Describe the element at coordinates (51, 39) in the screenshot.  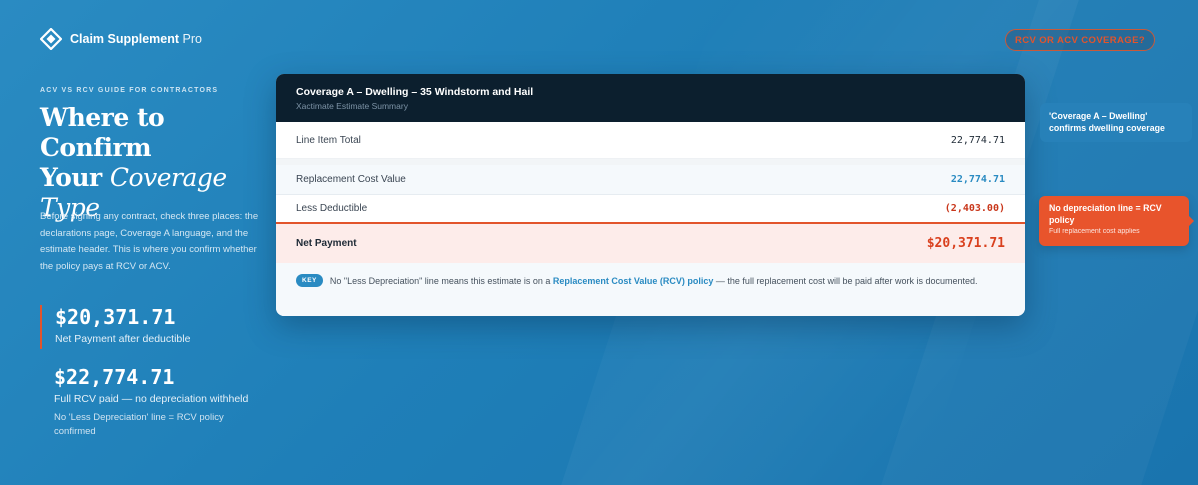
I see `diamond-logo-icon` at that location.